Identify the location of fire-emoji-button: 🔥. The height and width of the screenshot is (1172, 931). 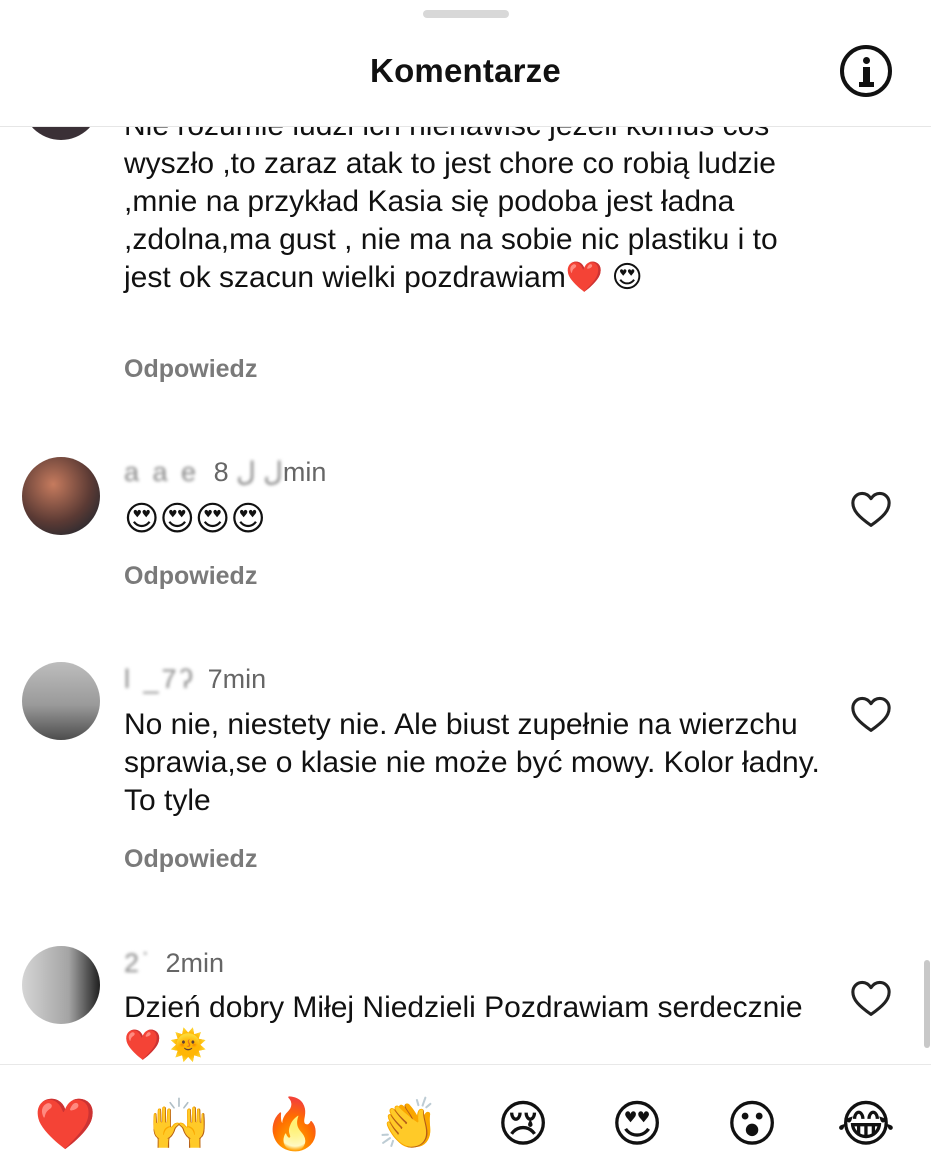
(294, 1124).